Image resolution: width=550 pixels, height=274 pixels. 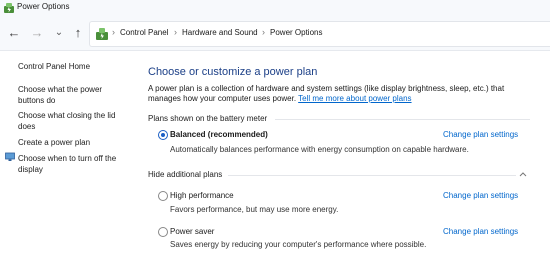 I want to click on breadcrumb-control-panel: Control Panel, so click(x=144, y=32).